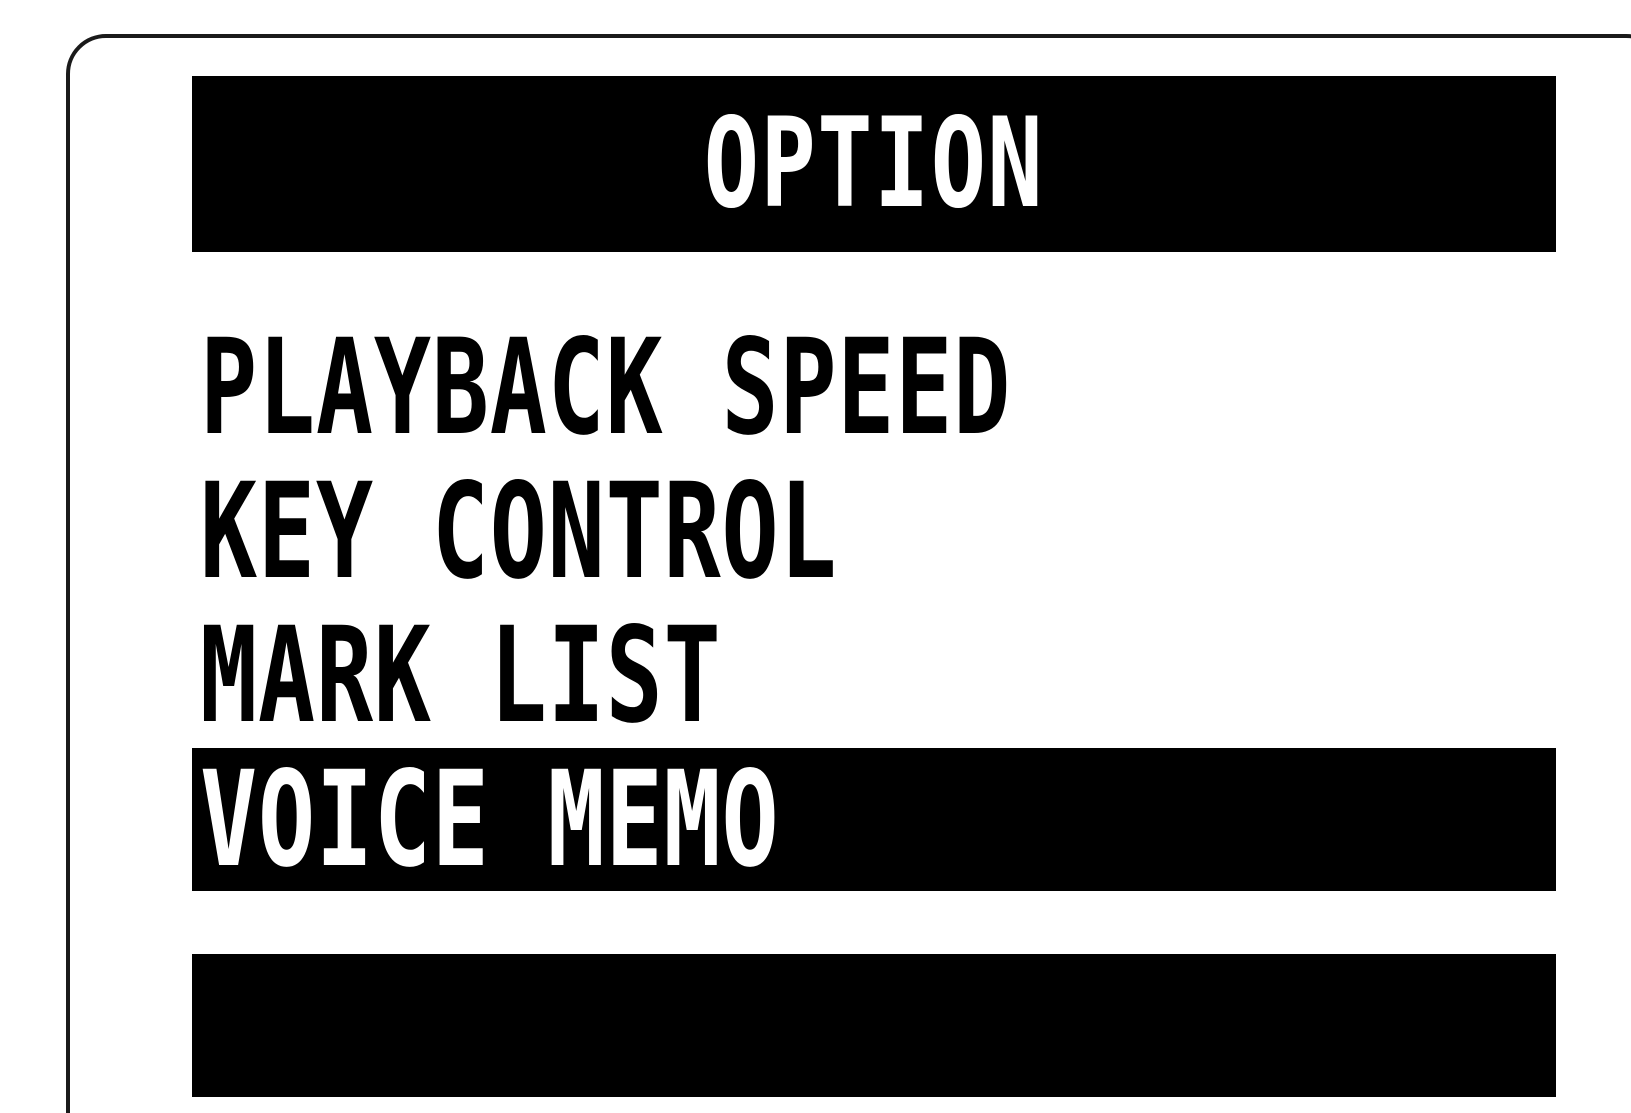  Describe the element at coordinates (490, 819) in the screenshot. I see `menu-item-label: VOICE MEMO` at that location.